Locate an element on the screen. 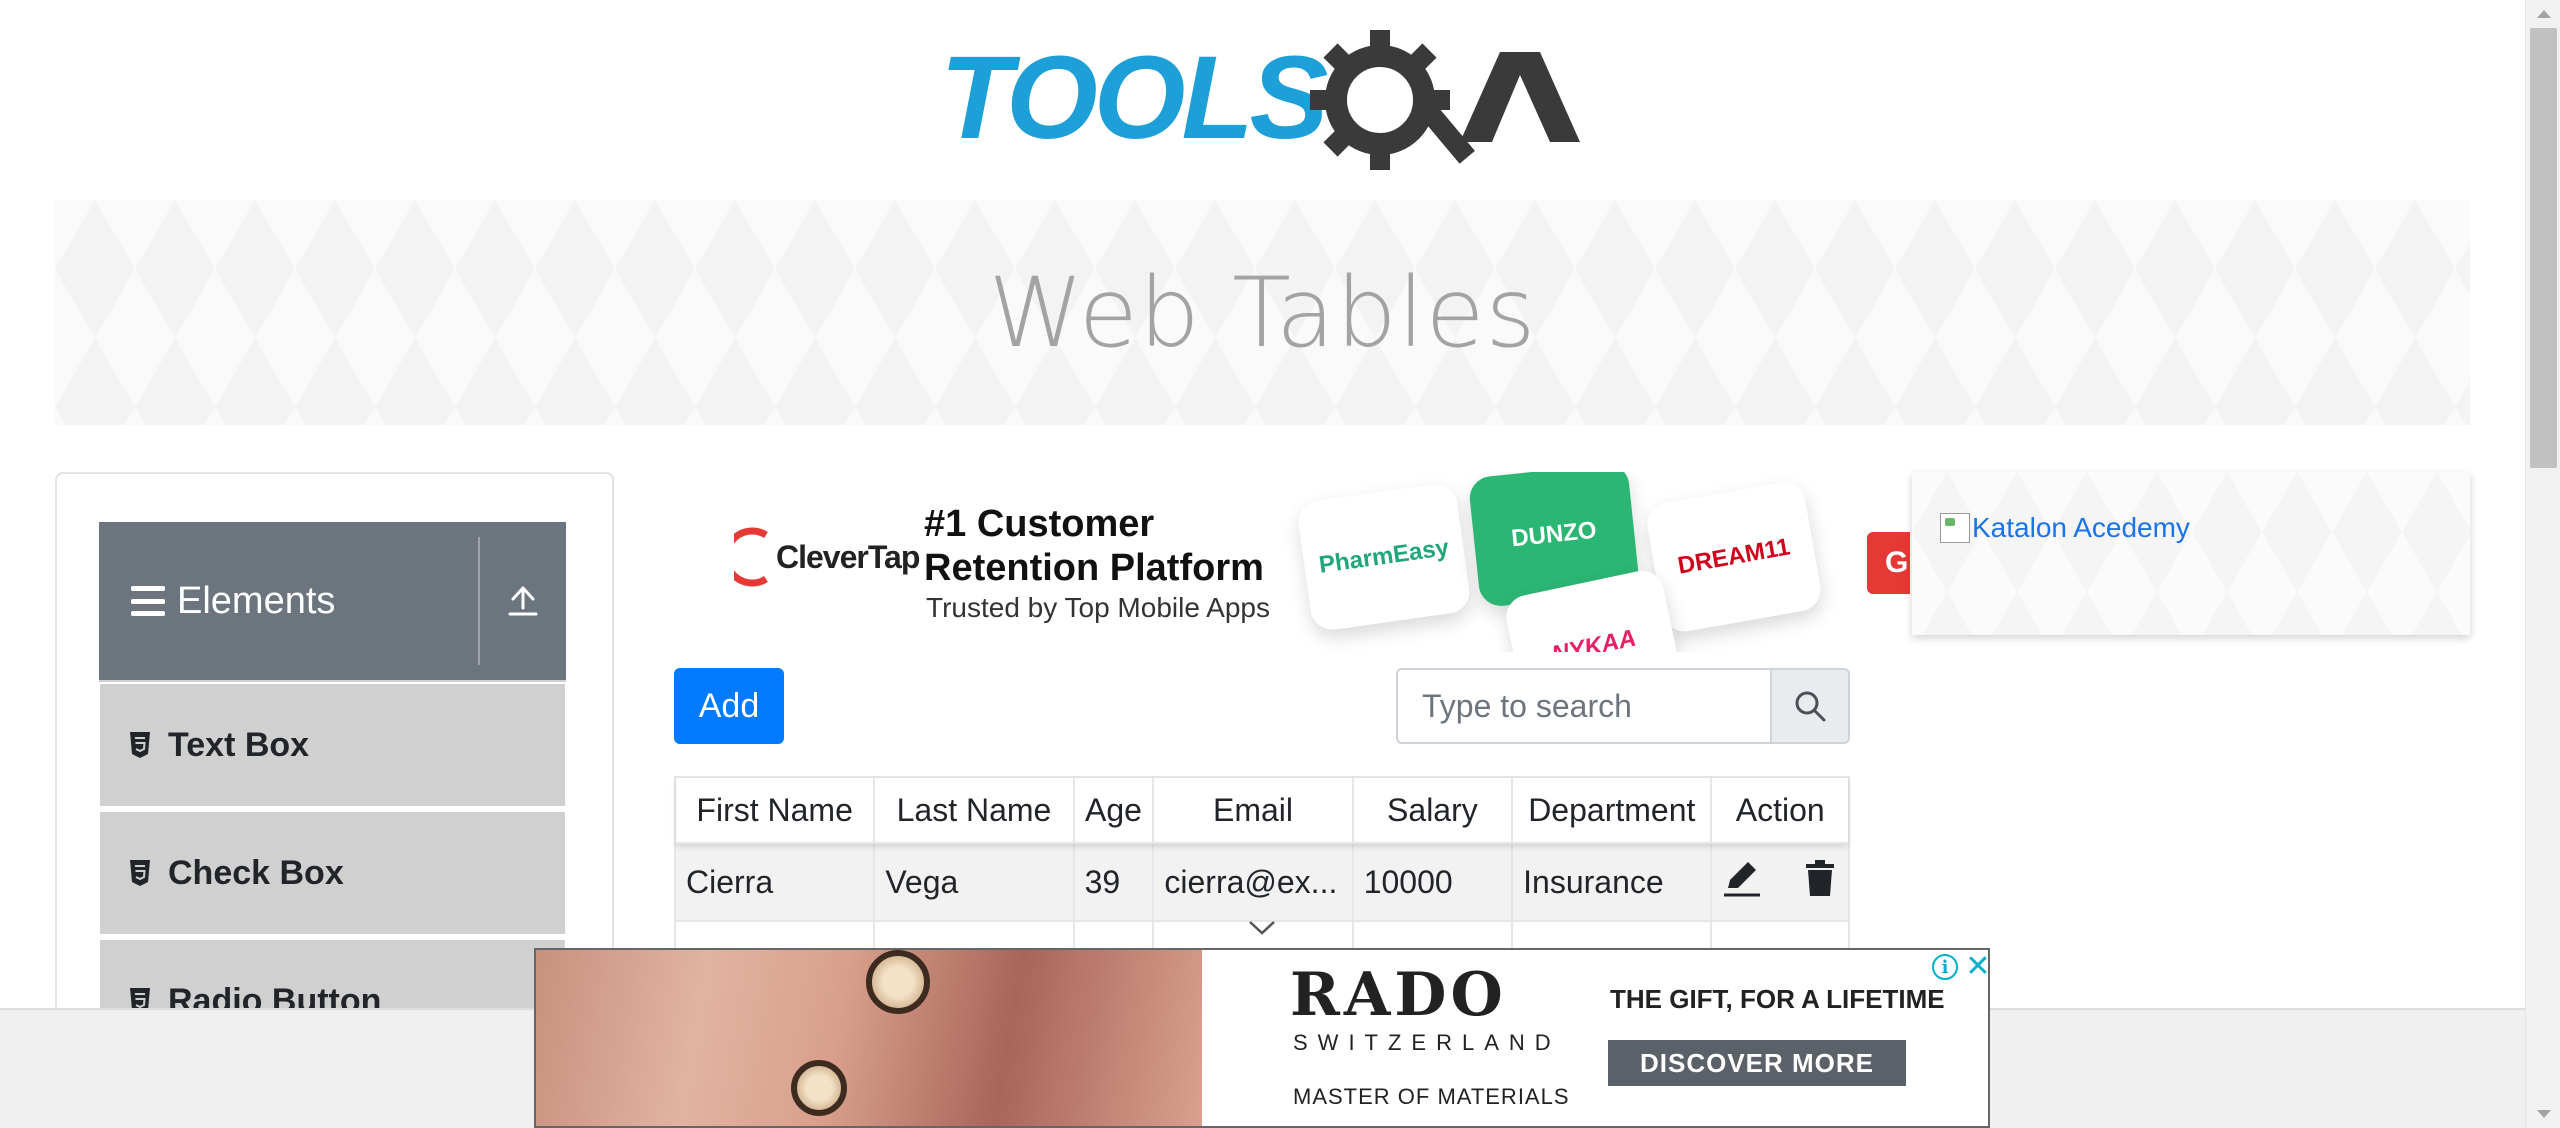  clevertap-logo: CleverTap is located at coordinates (827, 557).